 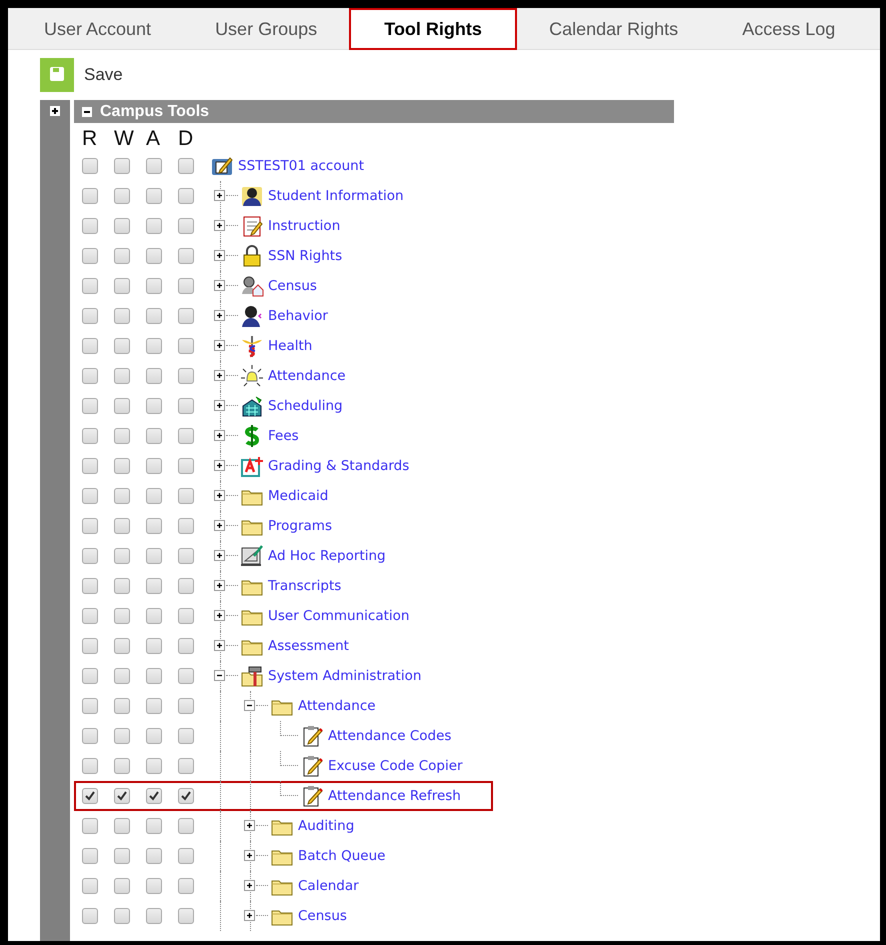 What do you see at coordinates (307, 376) in the screenshot?
I see `tree-link: Attendance` at bounding box center [307, 376].